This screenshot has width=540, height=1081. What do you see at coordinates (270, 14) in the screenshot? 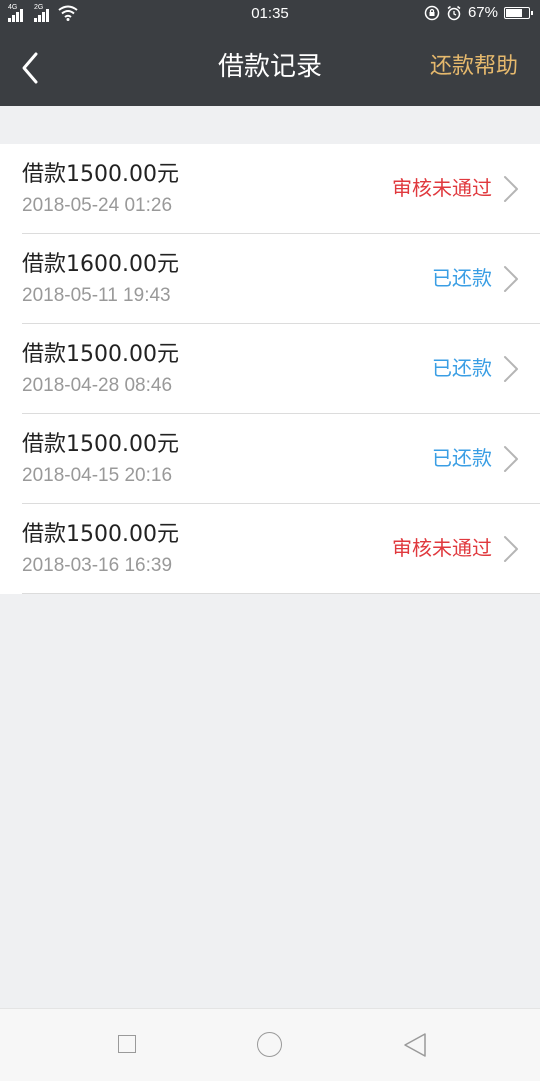
I see `status-bar: 4G 2G 01:35 67%` at bounding box center [270, 14].